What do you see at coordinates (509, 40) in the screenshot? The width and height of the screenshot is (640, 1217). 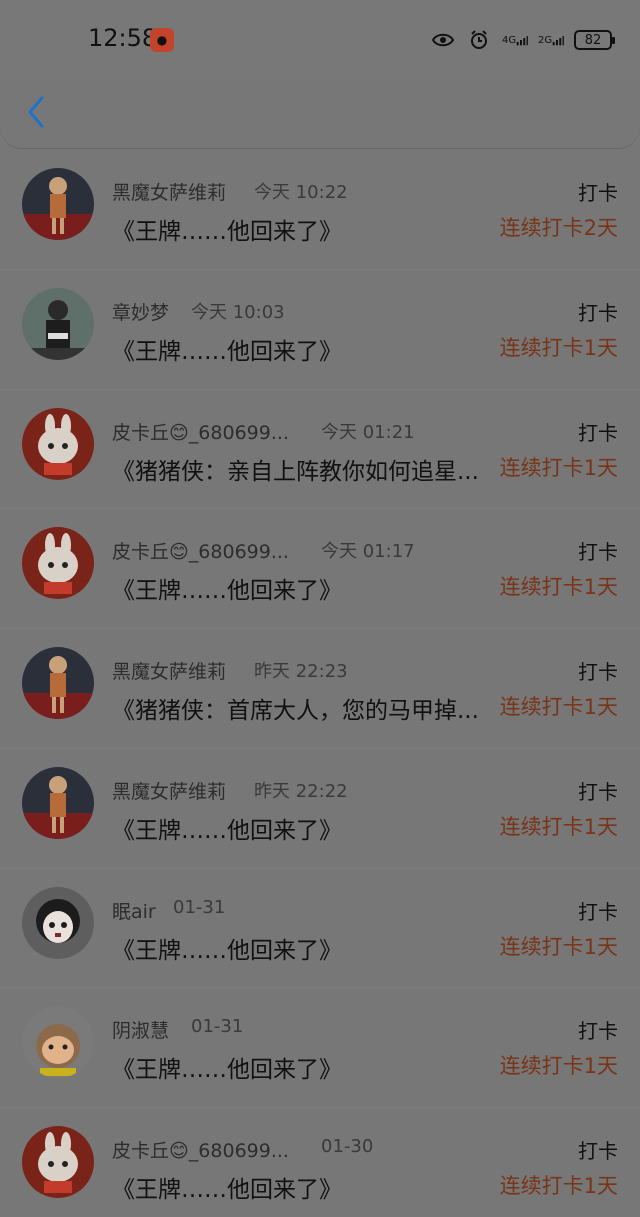 I see `network-4g-label: 4G` at bounding box center [509, 40].